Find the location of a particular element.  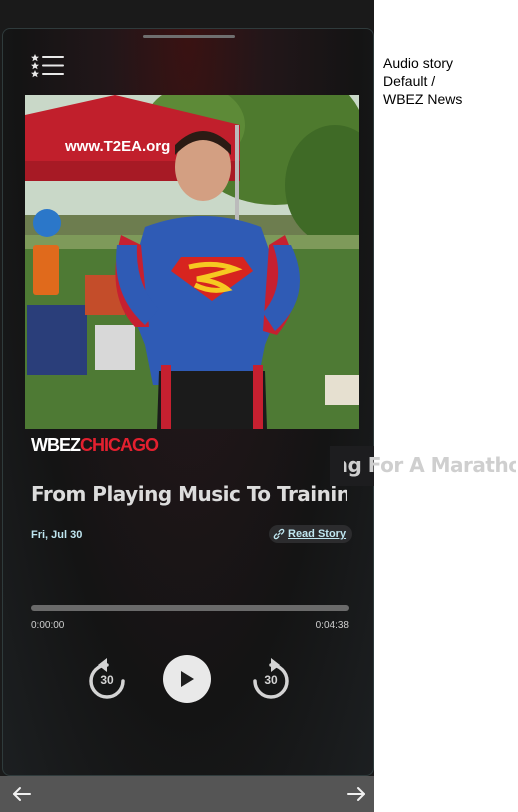

forward-30-button: 30 is located at coordinates (271, 679).